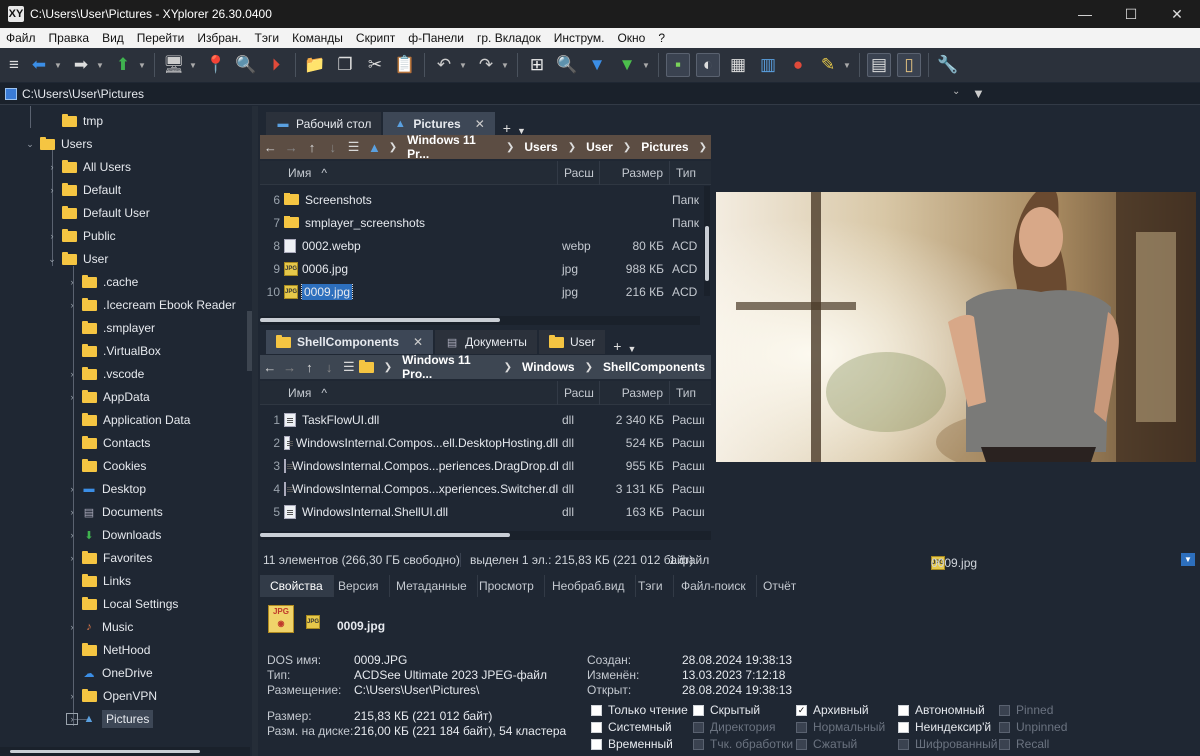 The width and height of the screenshot is (1200, 756). What do you see at coordinates (978, 93) in the screenshot?
I see `filter-funnel-icon: ▼` at bounding box center [978, 93].